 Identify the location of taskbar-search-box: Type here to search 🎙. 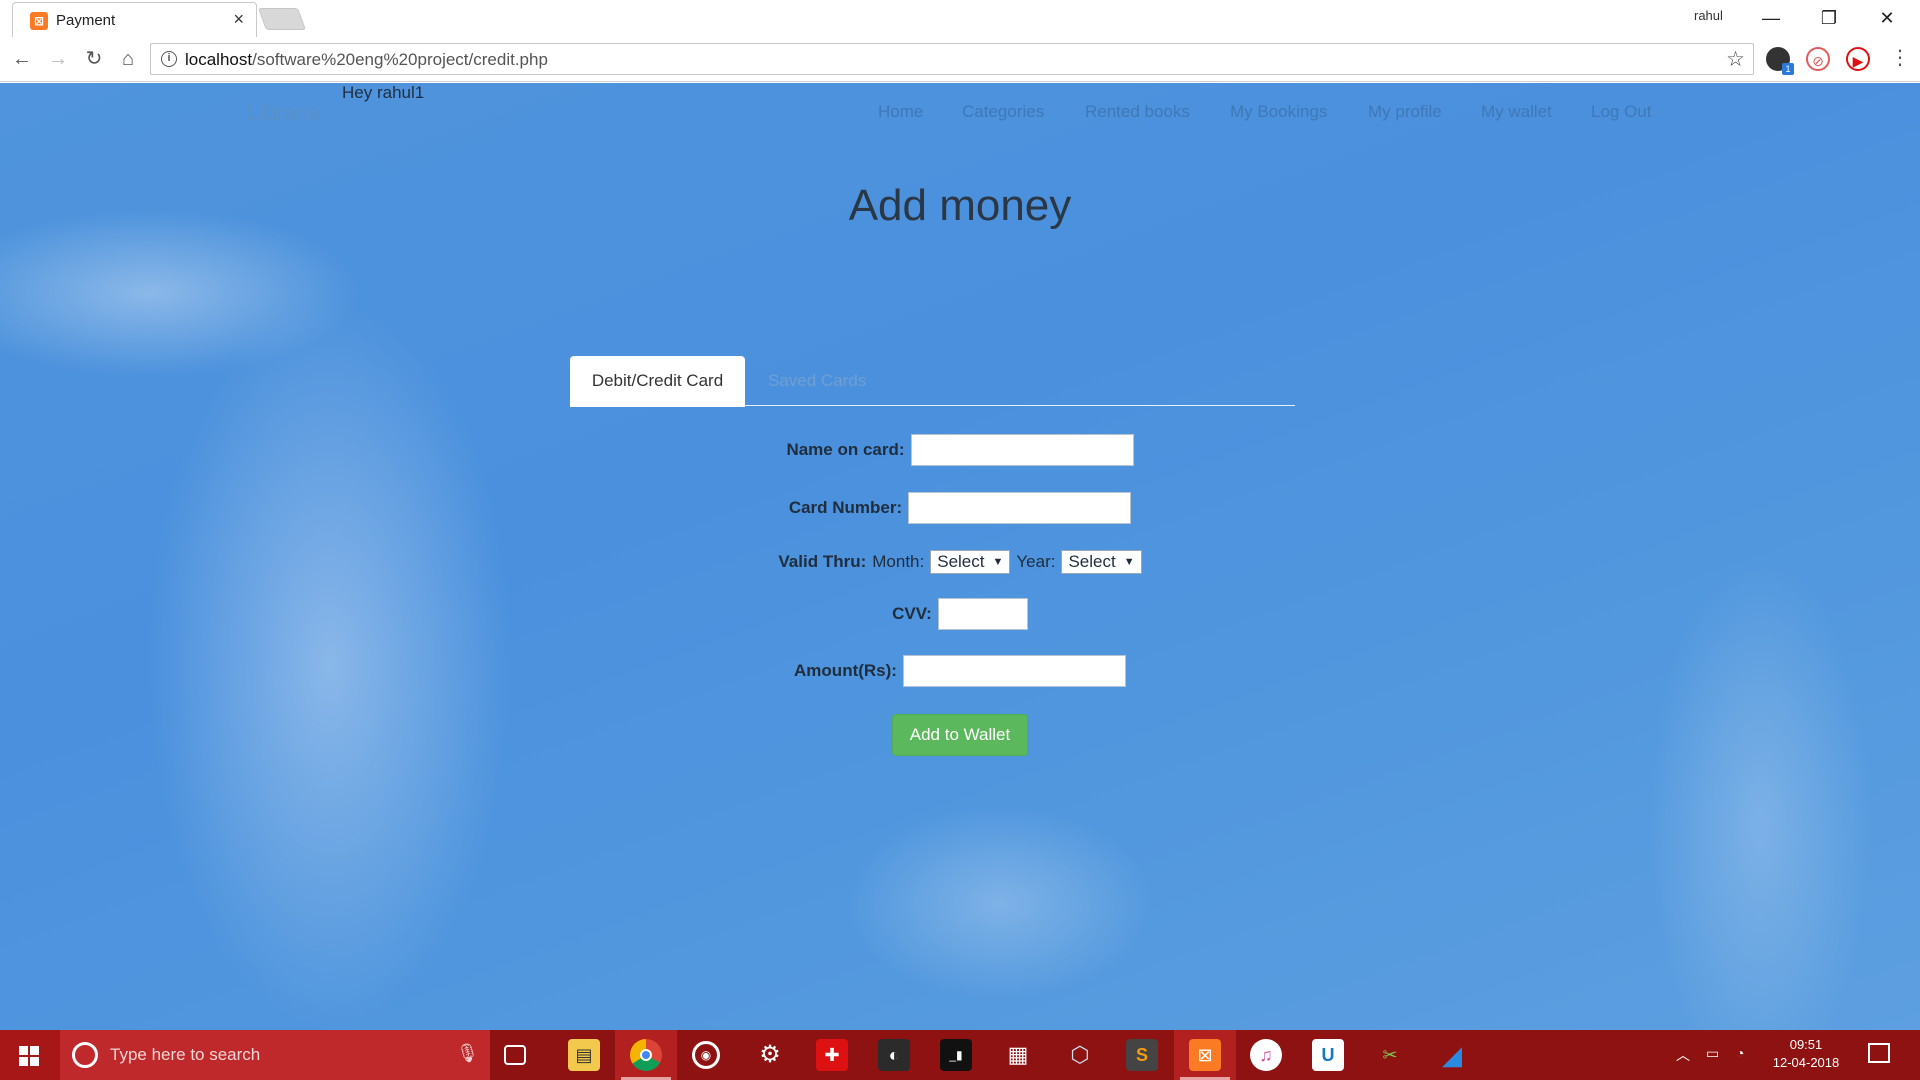
(275, 1055).